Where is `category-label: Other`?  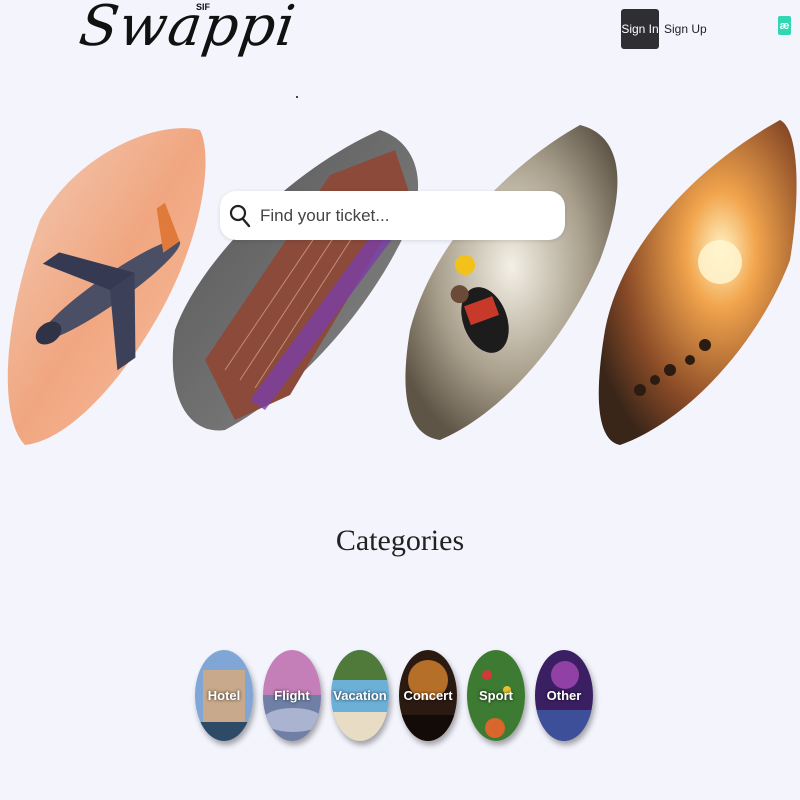 category-label: Other is located at coordinates (564, 695).